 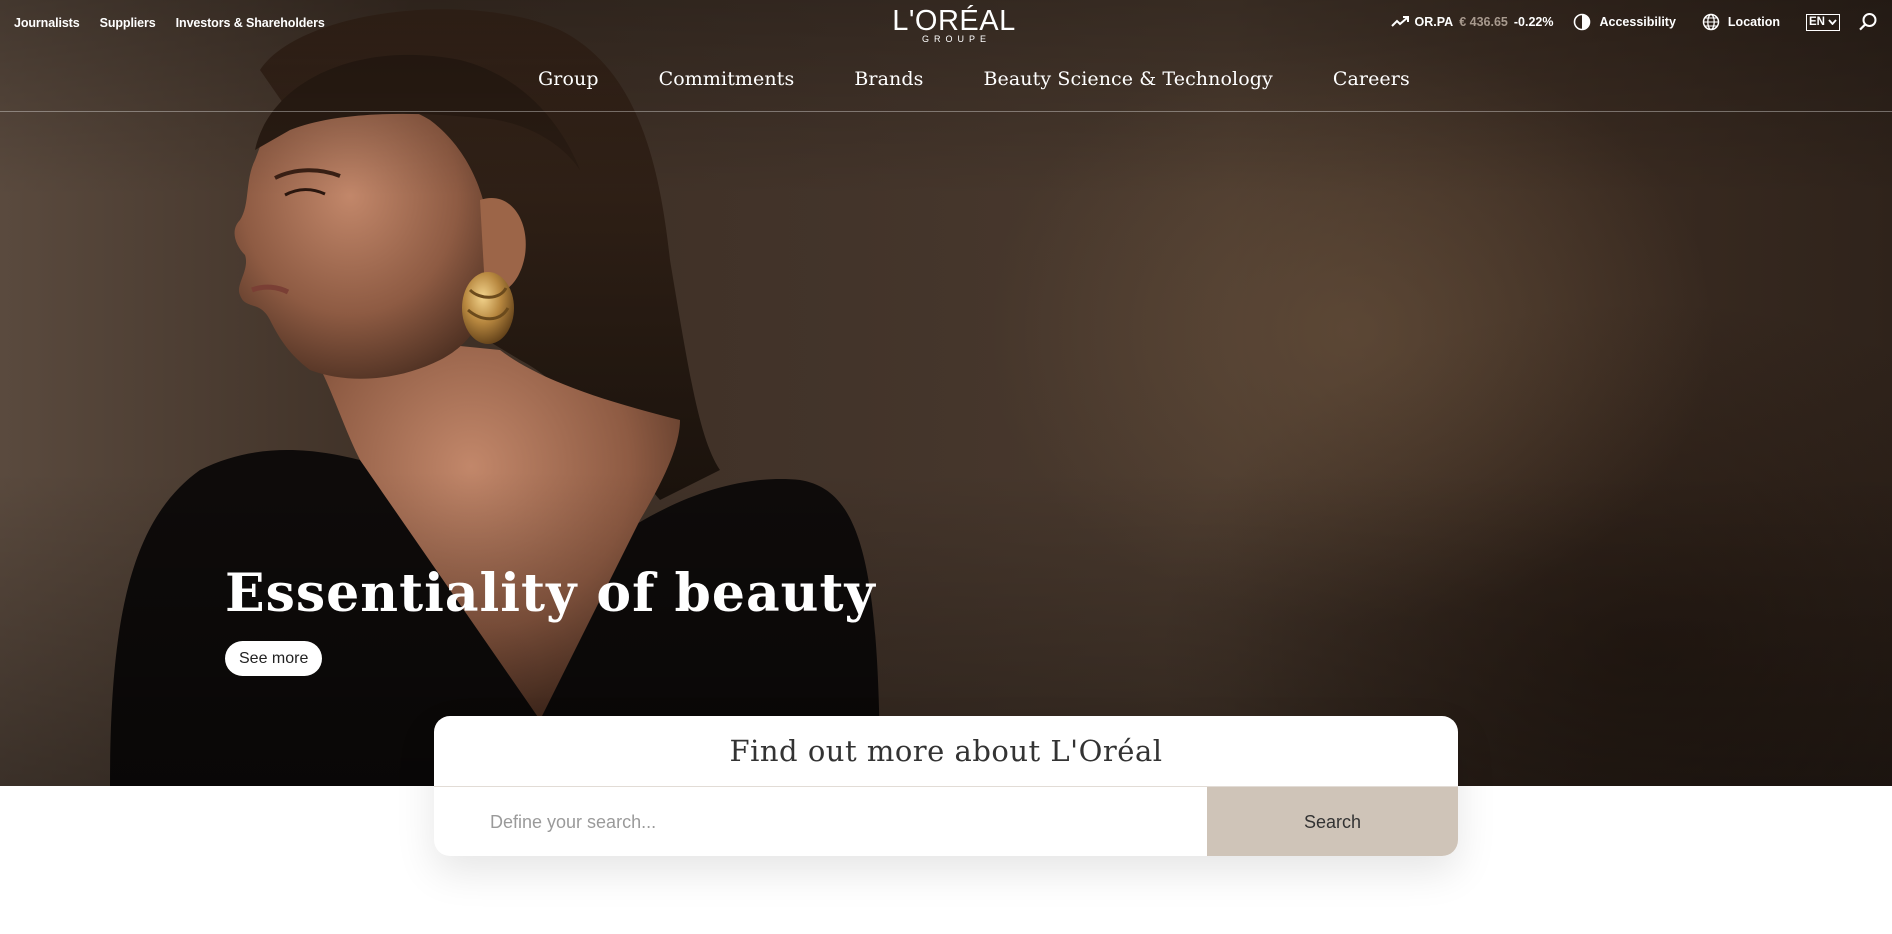 What do you see at coordinates (47, 23) in the screenshot?
I see `journalists-link: Journalists` at bounding box center [47, 23].